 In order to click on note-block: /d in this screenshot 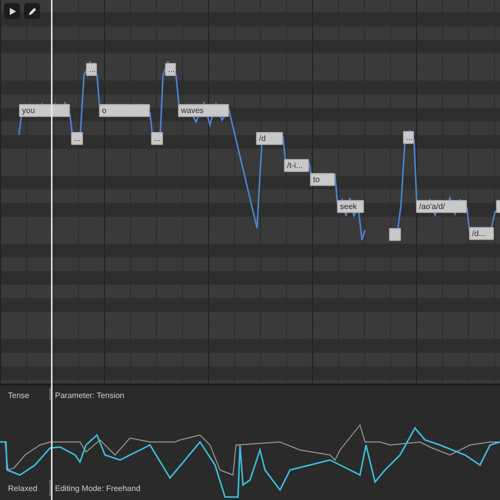, I will do `click(269, 138)`.